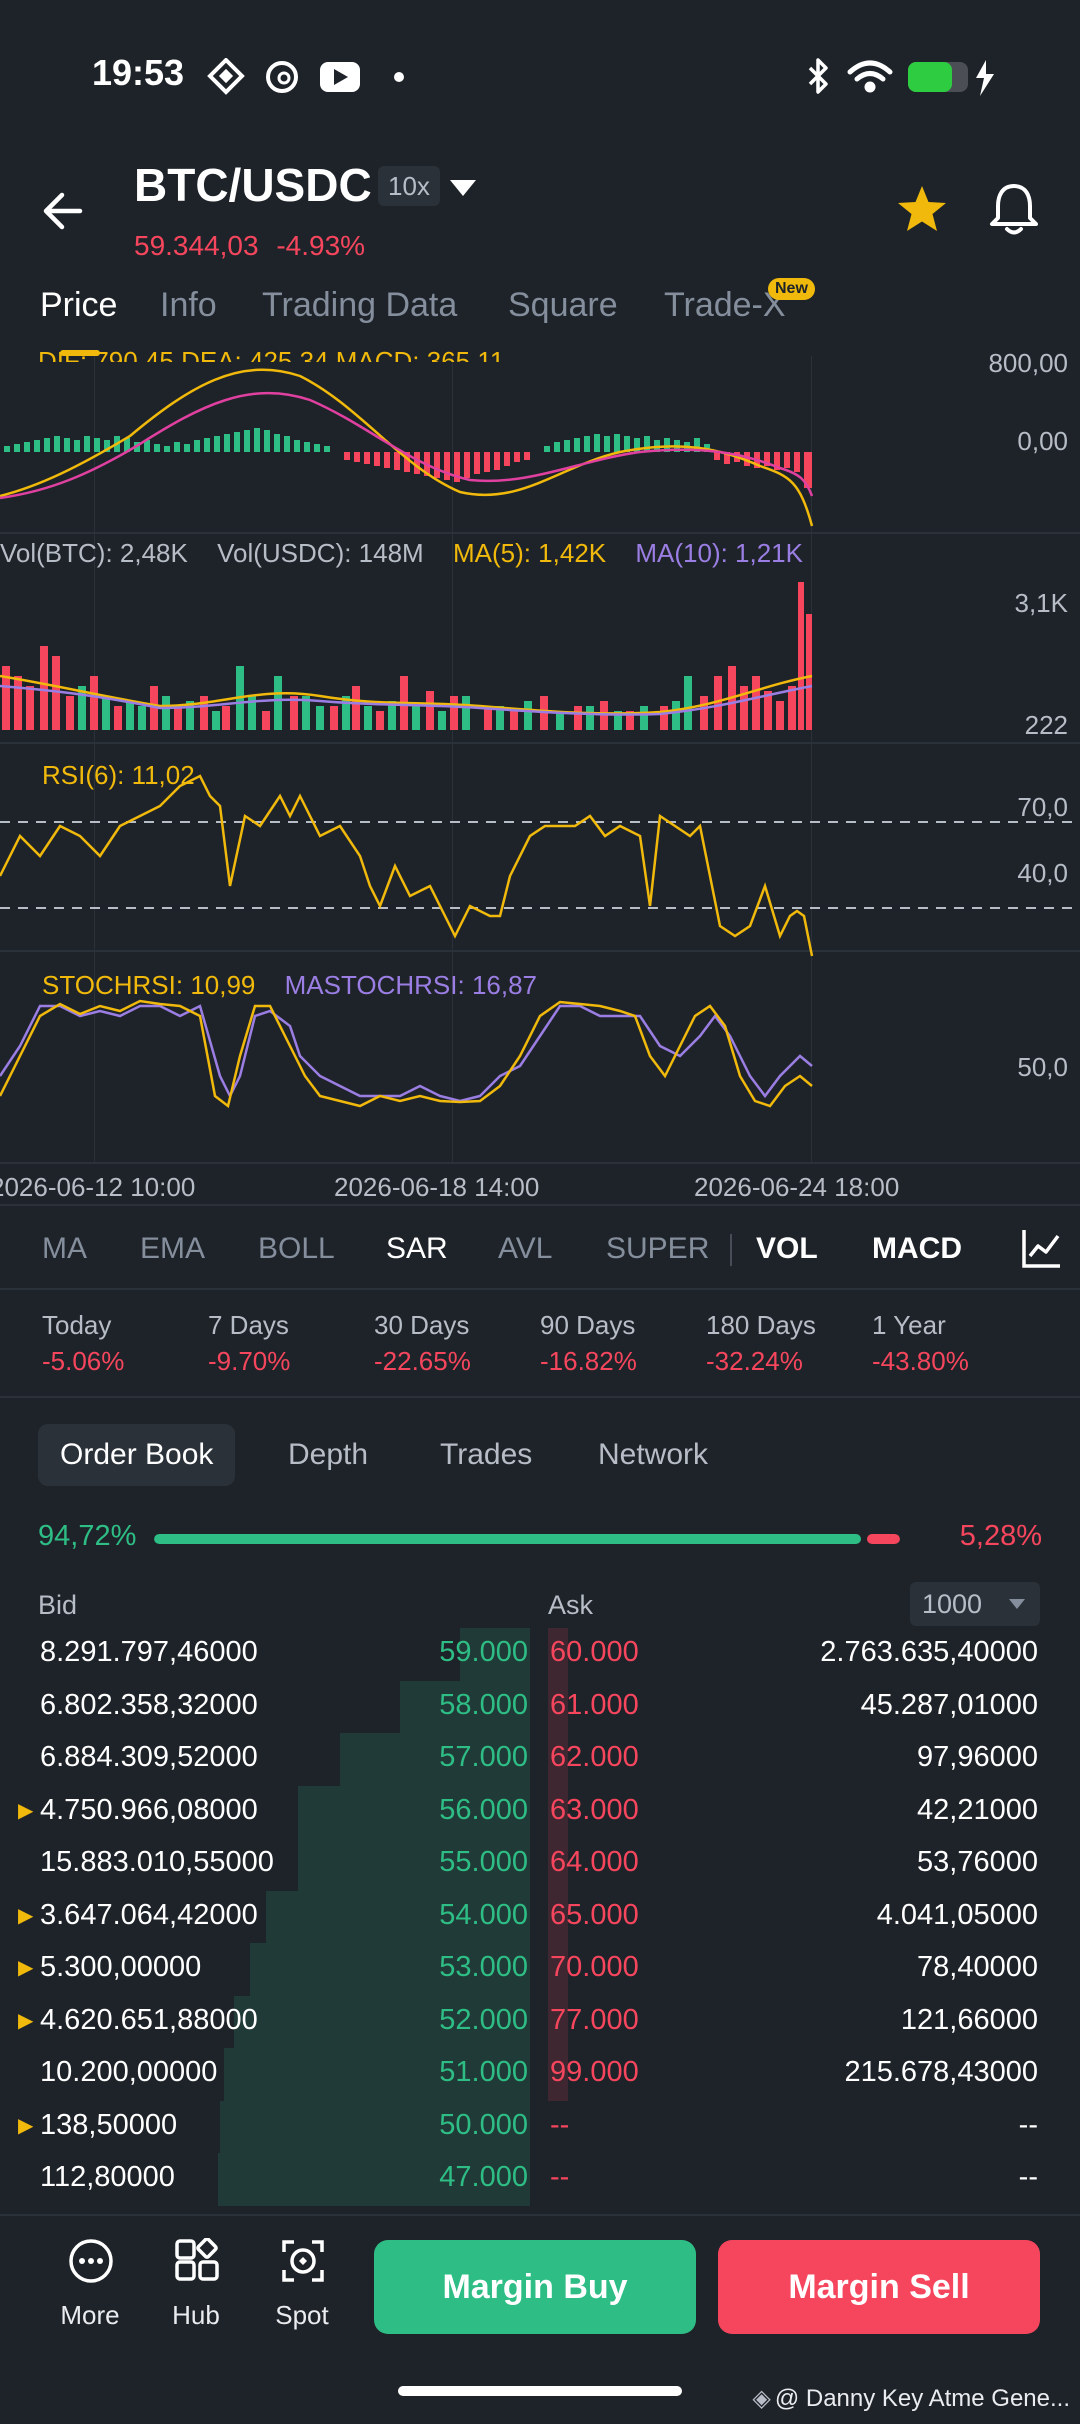 Image resolution: width=1080 pixels, height=2424 pixels. I want to click on ask-quantity: 121,66000, so click(969, 2019).